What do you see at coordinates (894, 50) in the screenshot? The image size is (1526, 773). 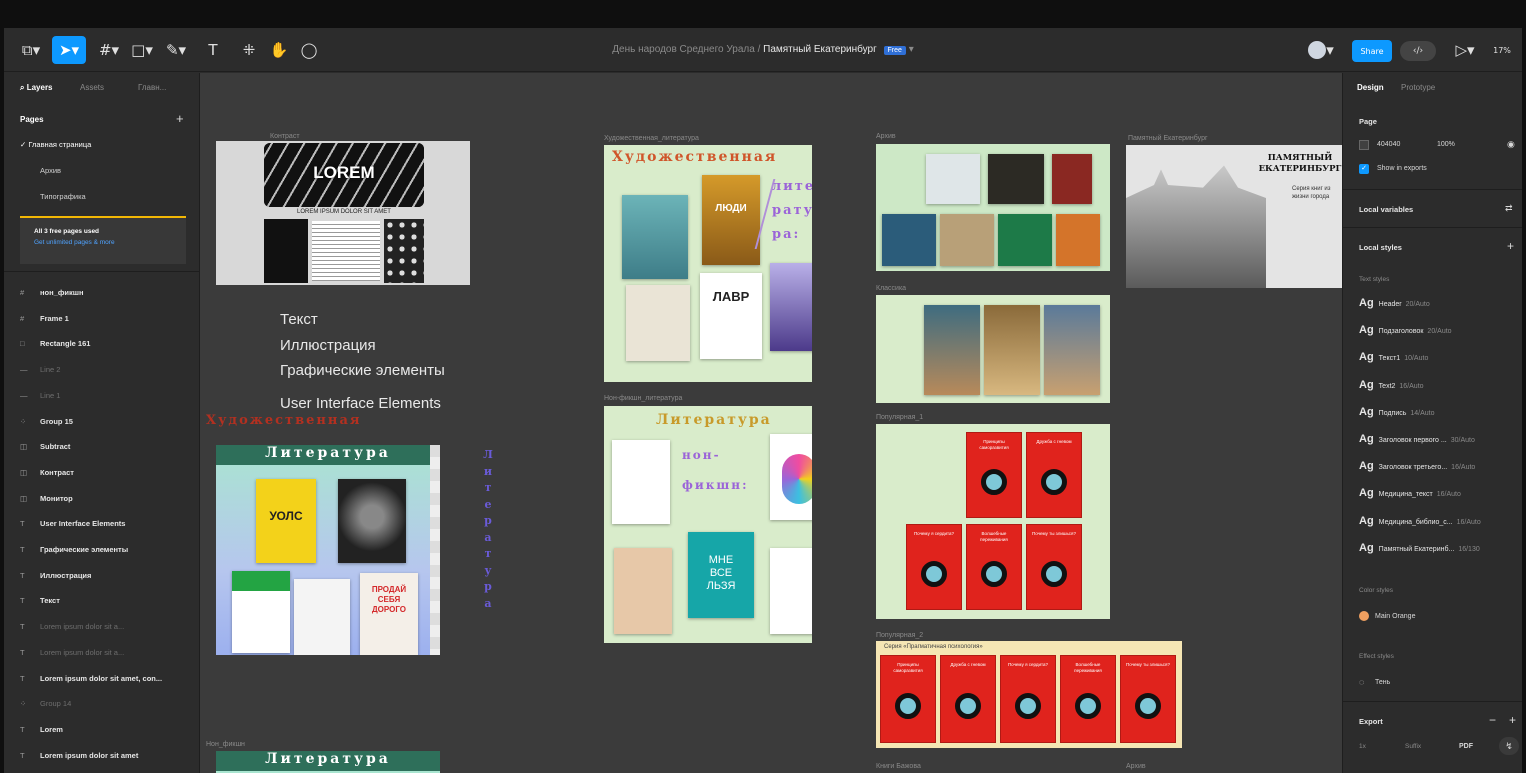 I see `plan-badge: Free` at bounding box center [894, 50].